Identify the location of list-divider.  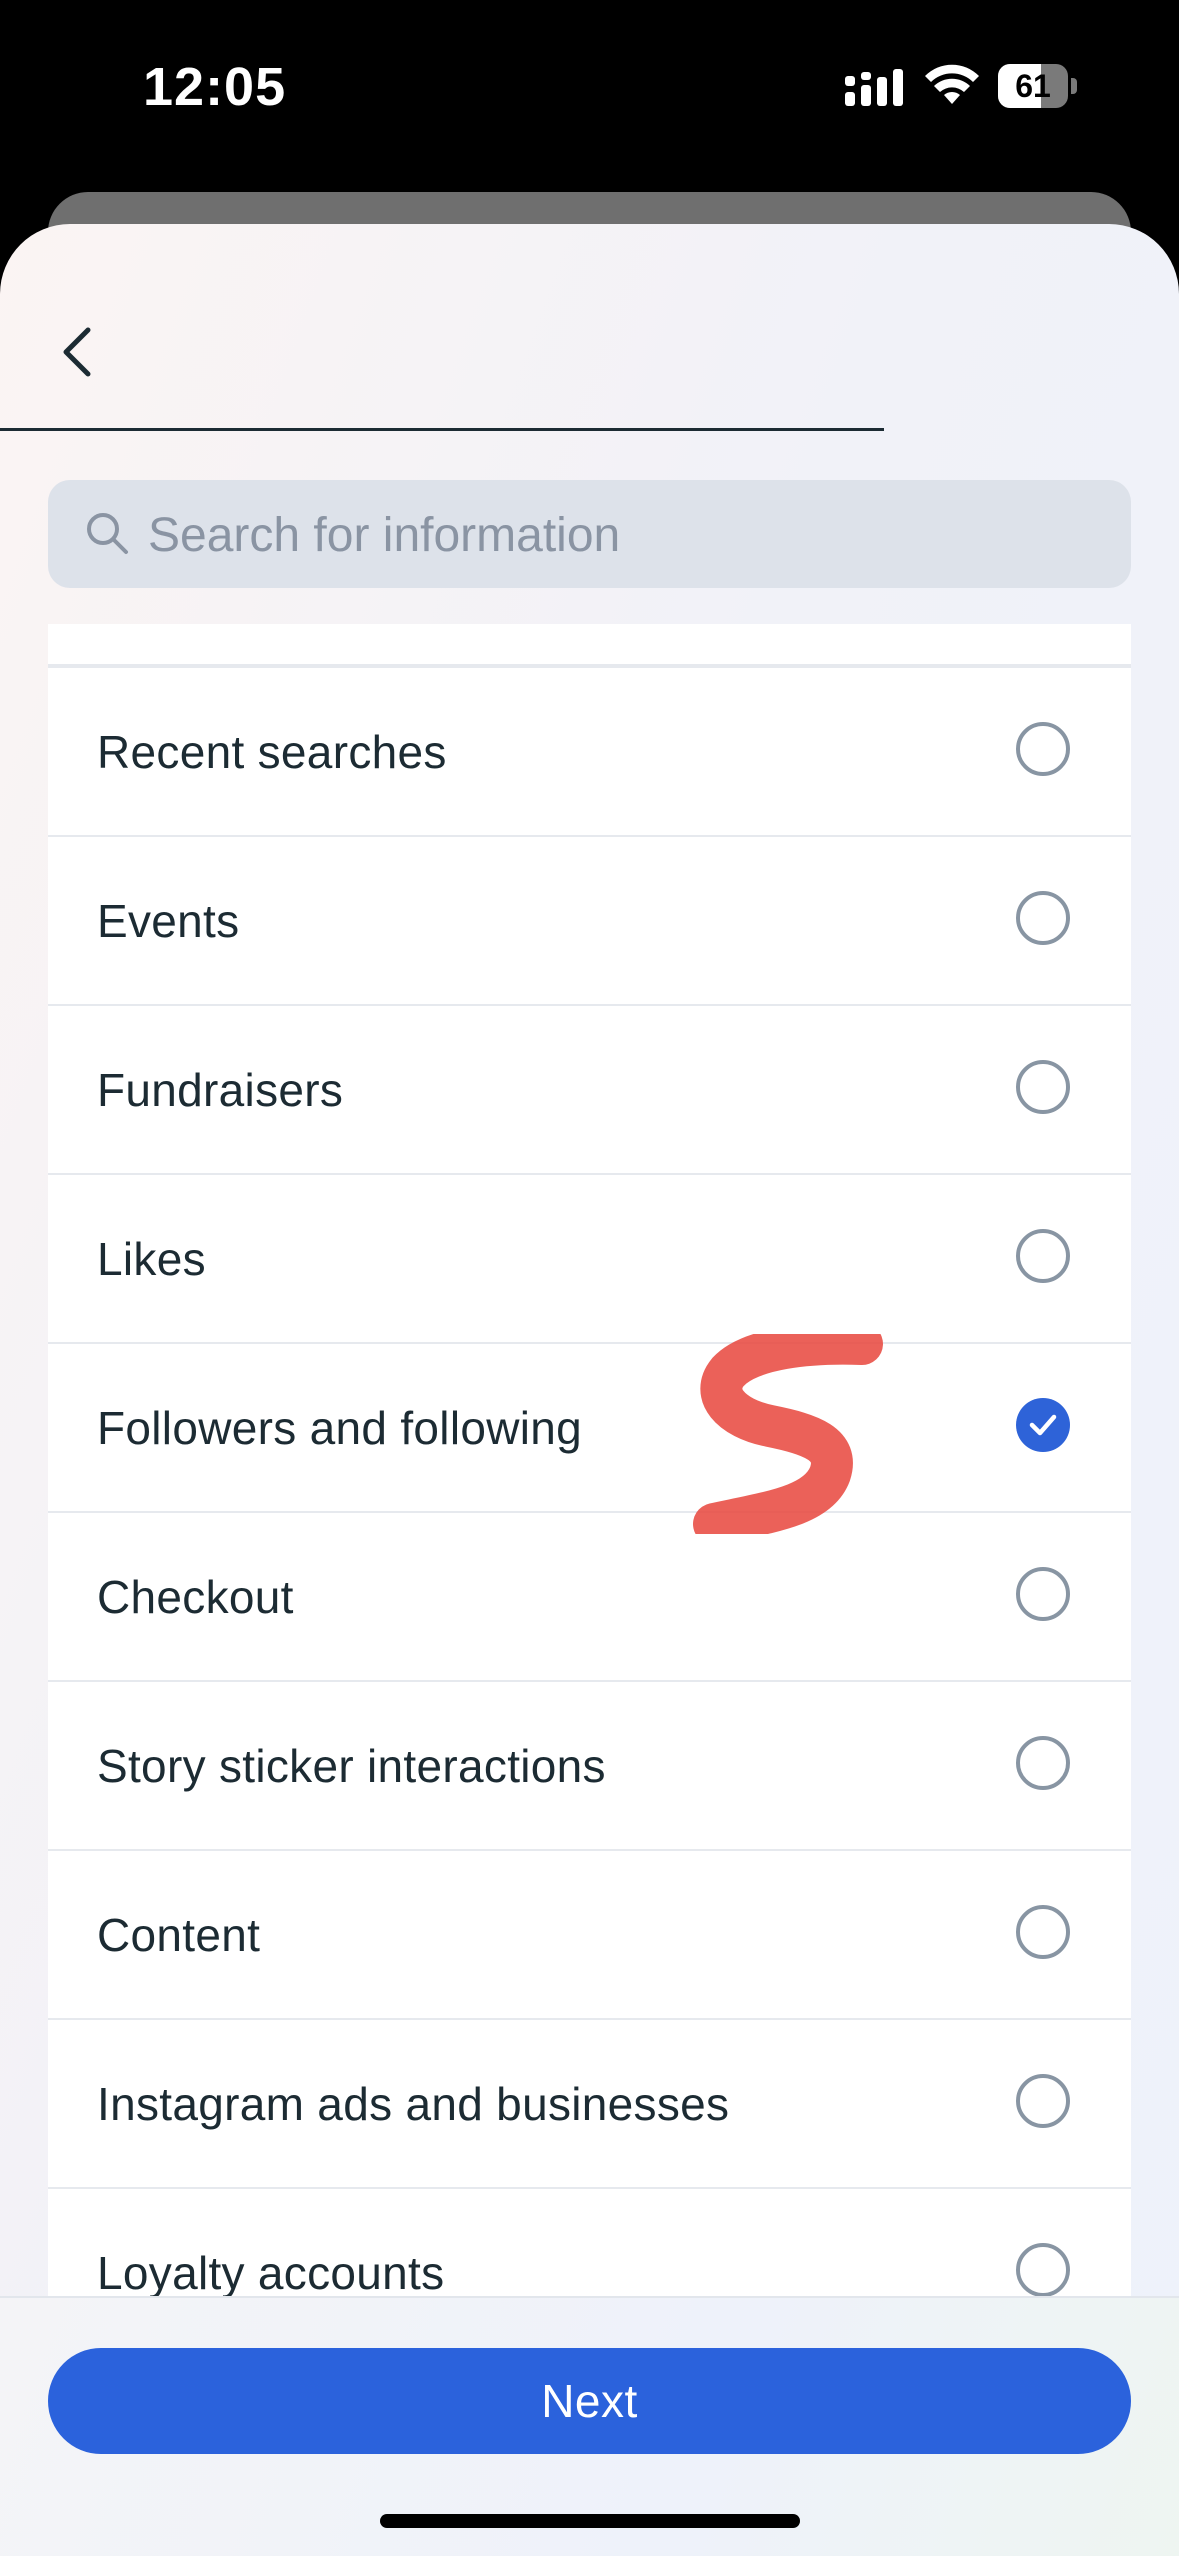
(589, 665).